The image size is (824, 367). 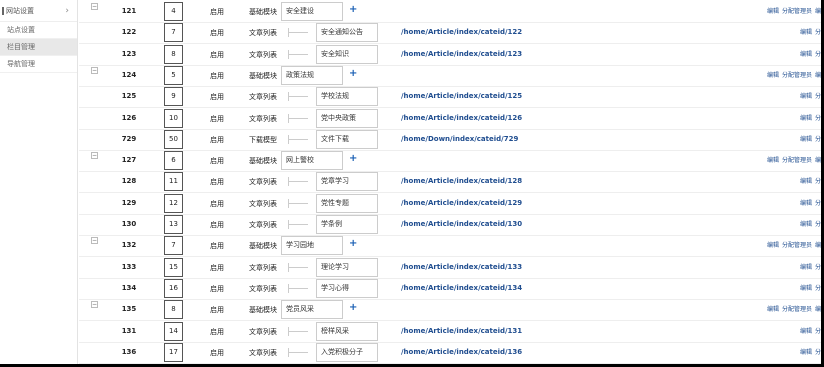 I want to click on sort-order-input: 13, so click(x=173, y=224).